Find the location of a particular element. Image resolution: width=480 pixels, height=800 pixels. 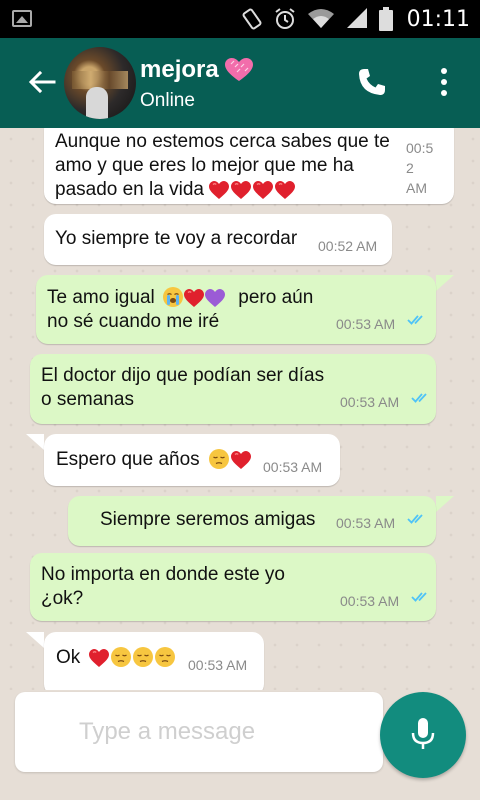

contact-name-row: mejora is located at coordinates (196, 70).